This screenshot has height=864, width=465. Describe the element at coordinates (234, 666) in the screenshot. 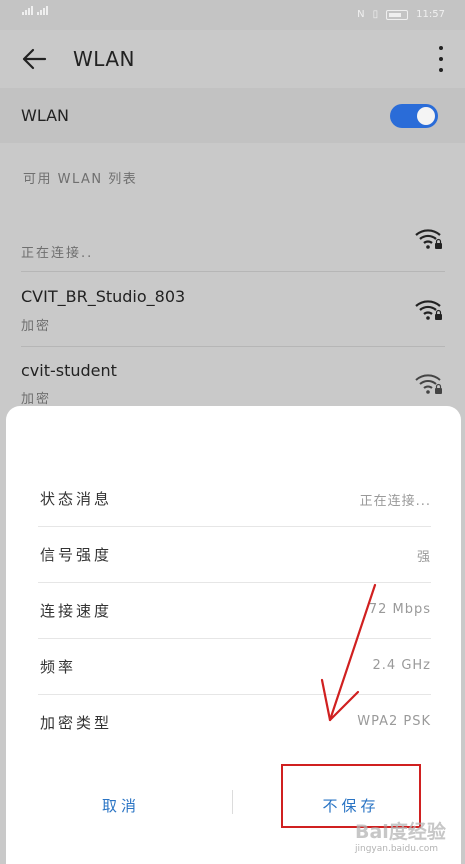

I see `info-row-frequency: 频率 2.4 GHz` at that location.